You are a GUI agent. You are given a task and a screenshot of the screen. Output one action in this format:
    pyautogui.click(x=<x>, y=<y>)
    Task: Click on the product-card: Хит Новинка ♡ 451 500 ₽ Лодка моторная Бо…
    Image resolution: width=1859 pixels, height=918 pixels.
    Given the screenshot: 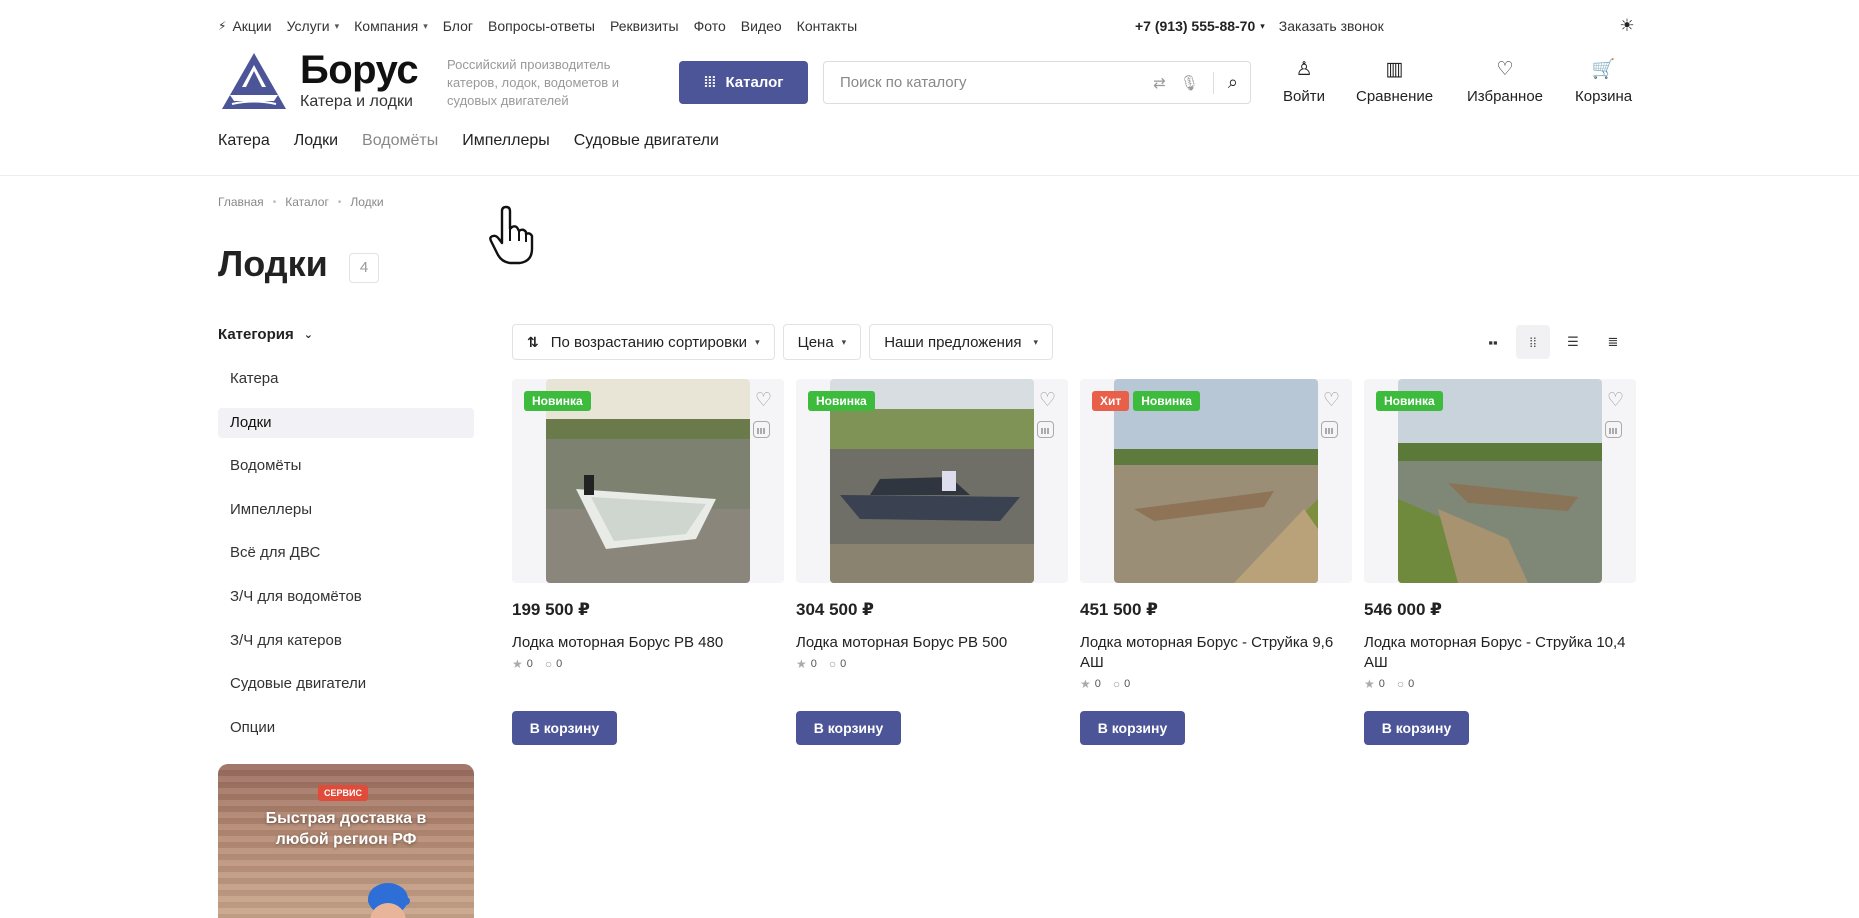 What is the action you would take?
    pyautogui.click(x=1216, y=562)
    